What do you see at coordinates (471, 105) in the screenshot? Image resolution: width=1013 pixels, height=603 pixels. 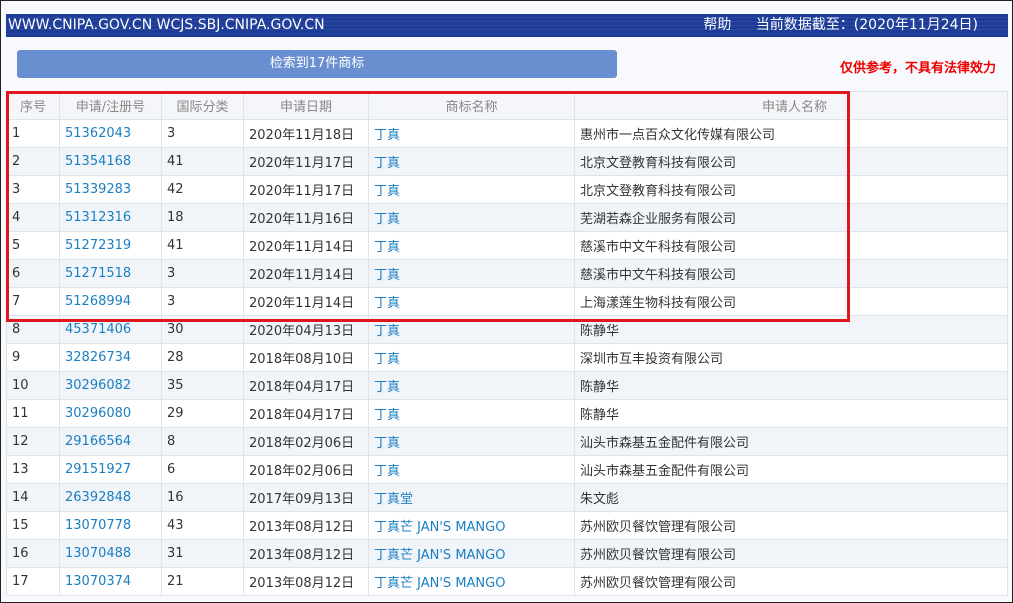 I see `col-trademark: 商标名称` at bounding box center [471, 105].